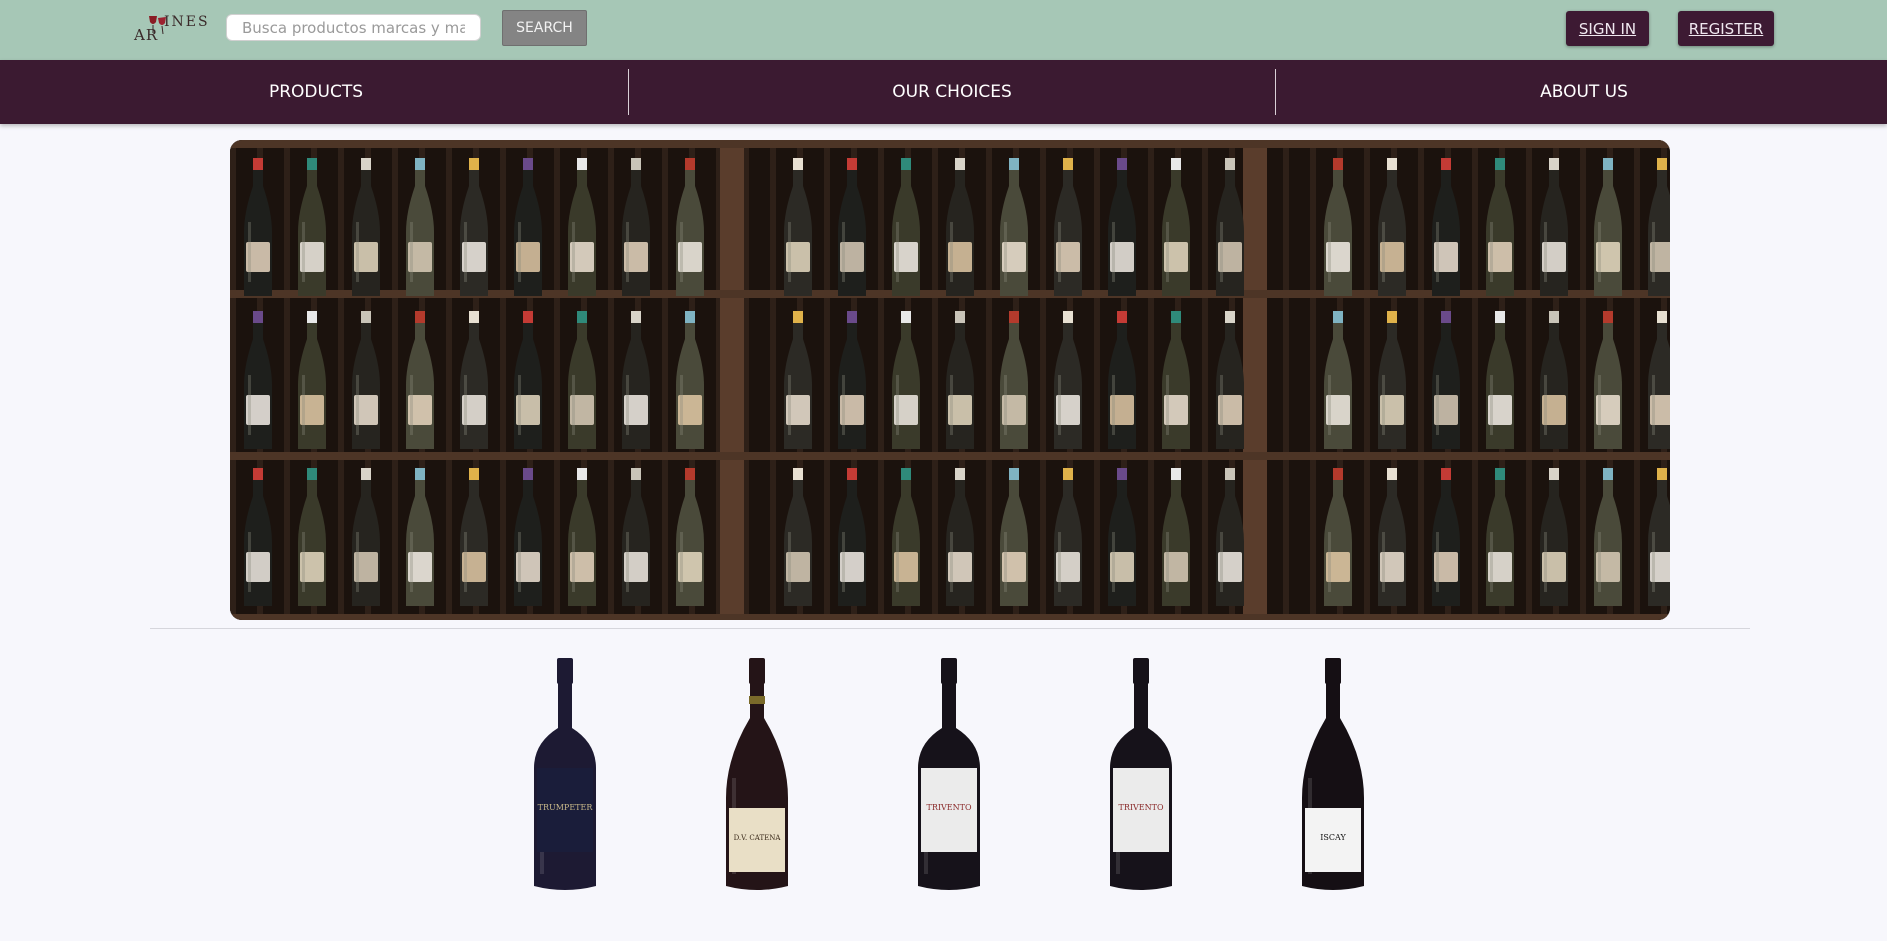  Describe the element at coordinates (1333, 837) in the screenshot. I see `bottle-label-text: ISCAY` at that location.